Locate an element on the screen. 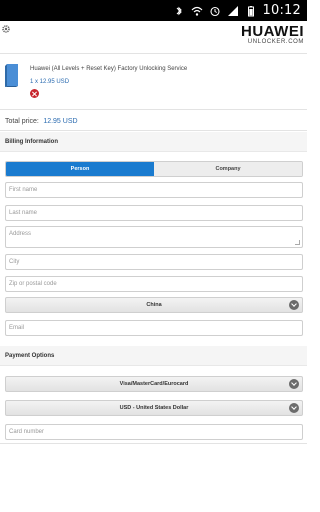 This screenshot has height=512, width=320. status-icons: 10:12 is located at coordinates (237, 10).